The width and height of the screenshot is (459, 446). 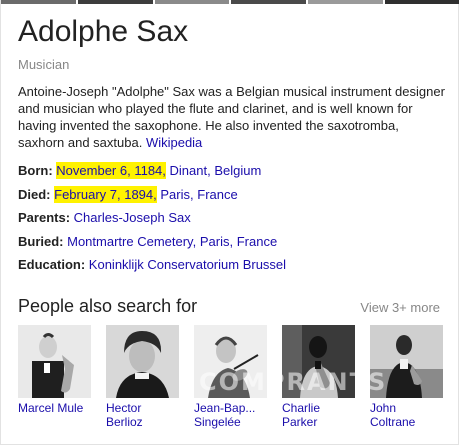 What do you see at coordinates (108, 306) in the screenshot?
I see `people-also-search-title: People also search for` at bounding box center [108, 306].